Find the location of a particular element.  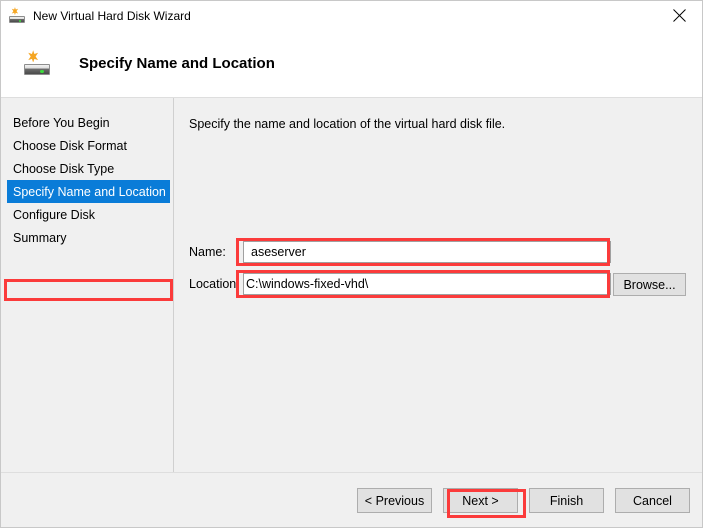

name-input is located at coordinates (427, 252).